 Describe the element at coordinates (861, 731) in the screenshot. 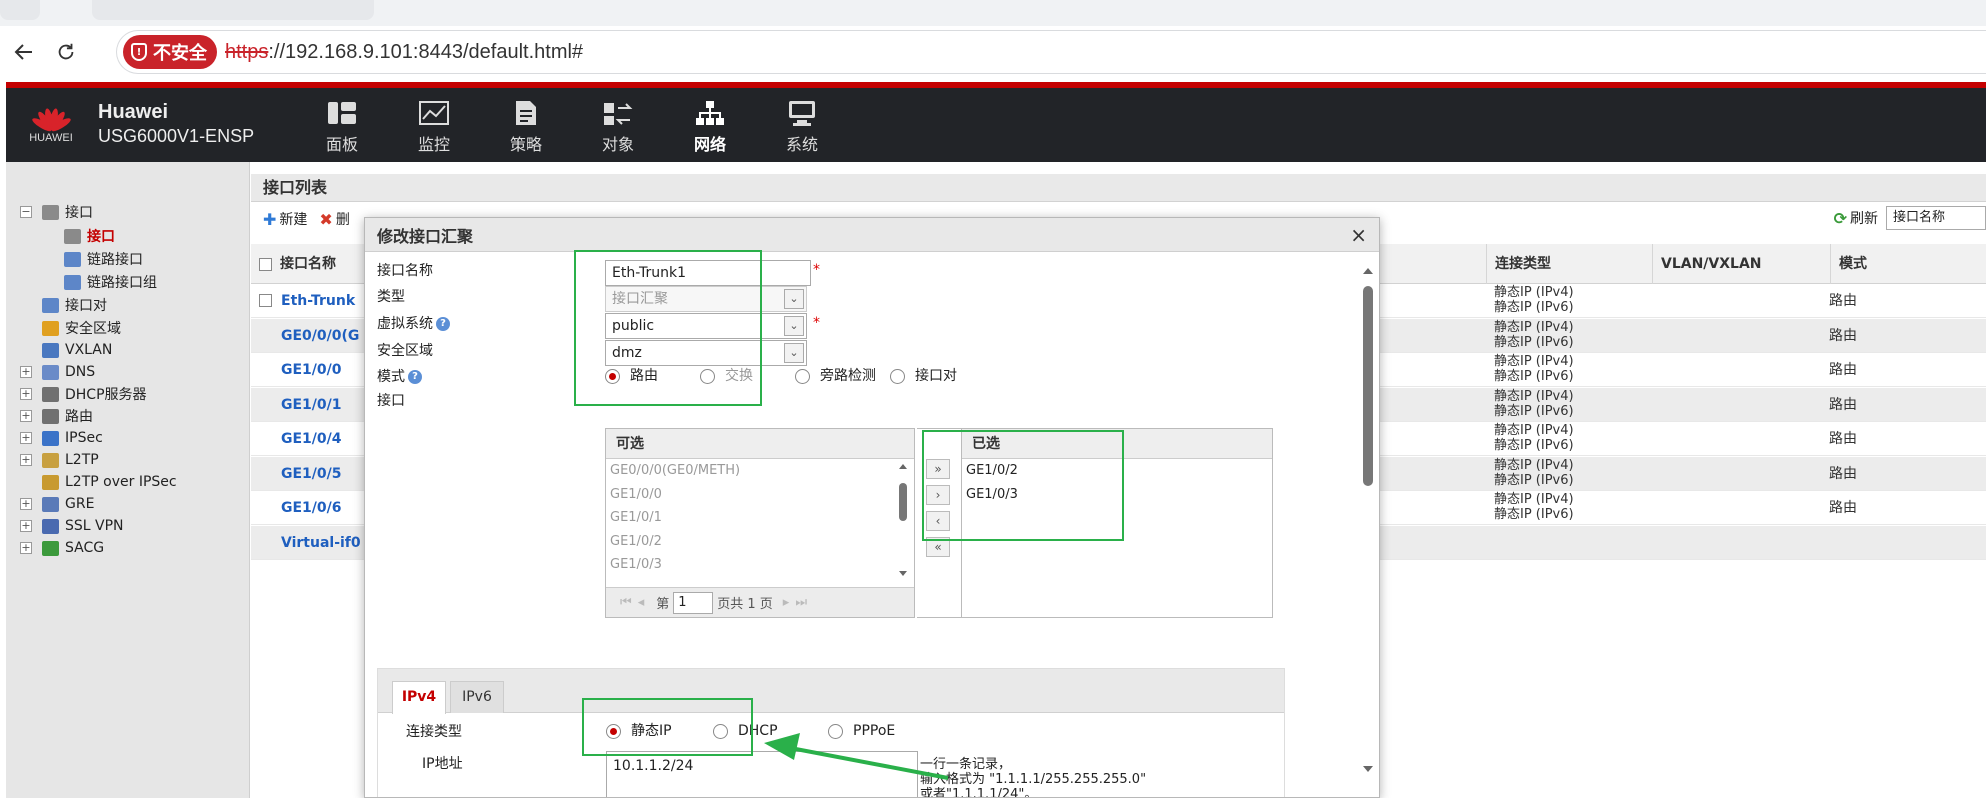

I see `conn-type-radio-2: PPPoE` at that location.